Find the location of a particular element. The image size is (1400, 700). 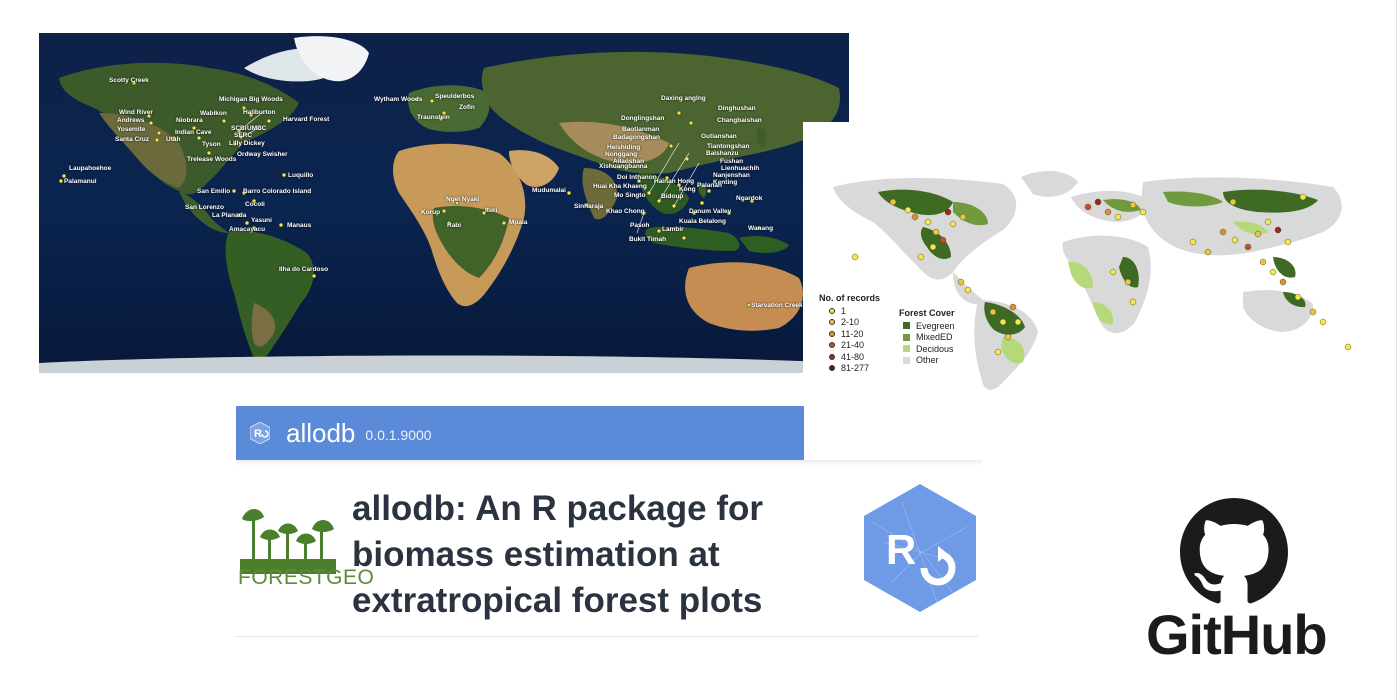

site-label: Haliburton is located at coordinates (259, 112).